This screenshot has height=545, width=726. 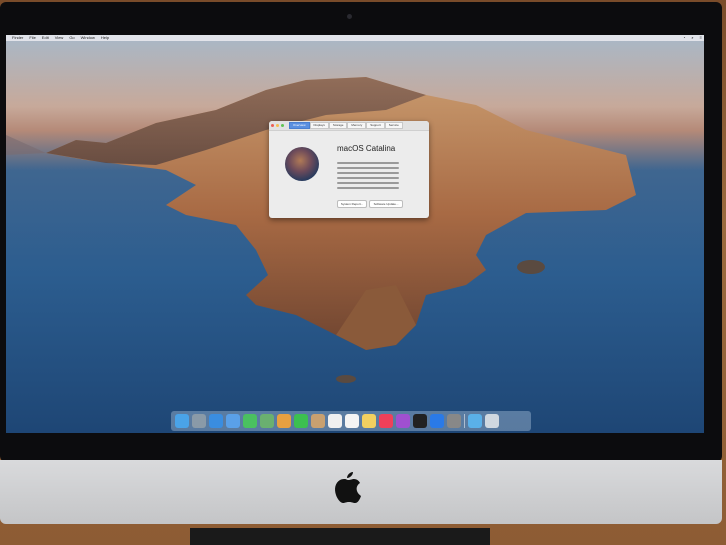 What do you see at coordinates (299, 125) in the screenshot?
I see `tab-overview: Overview` at bounding box center [299, 125].